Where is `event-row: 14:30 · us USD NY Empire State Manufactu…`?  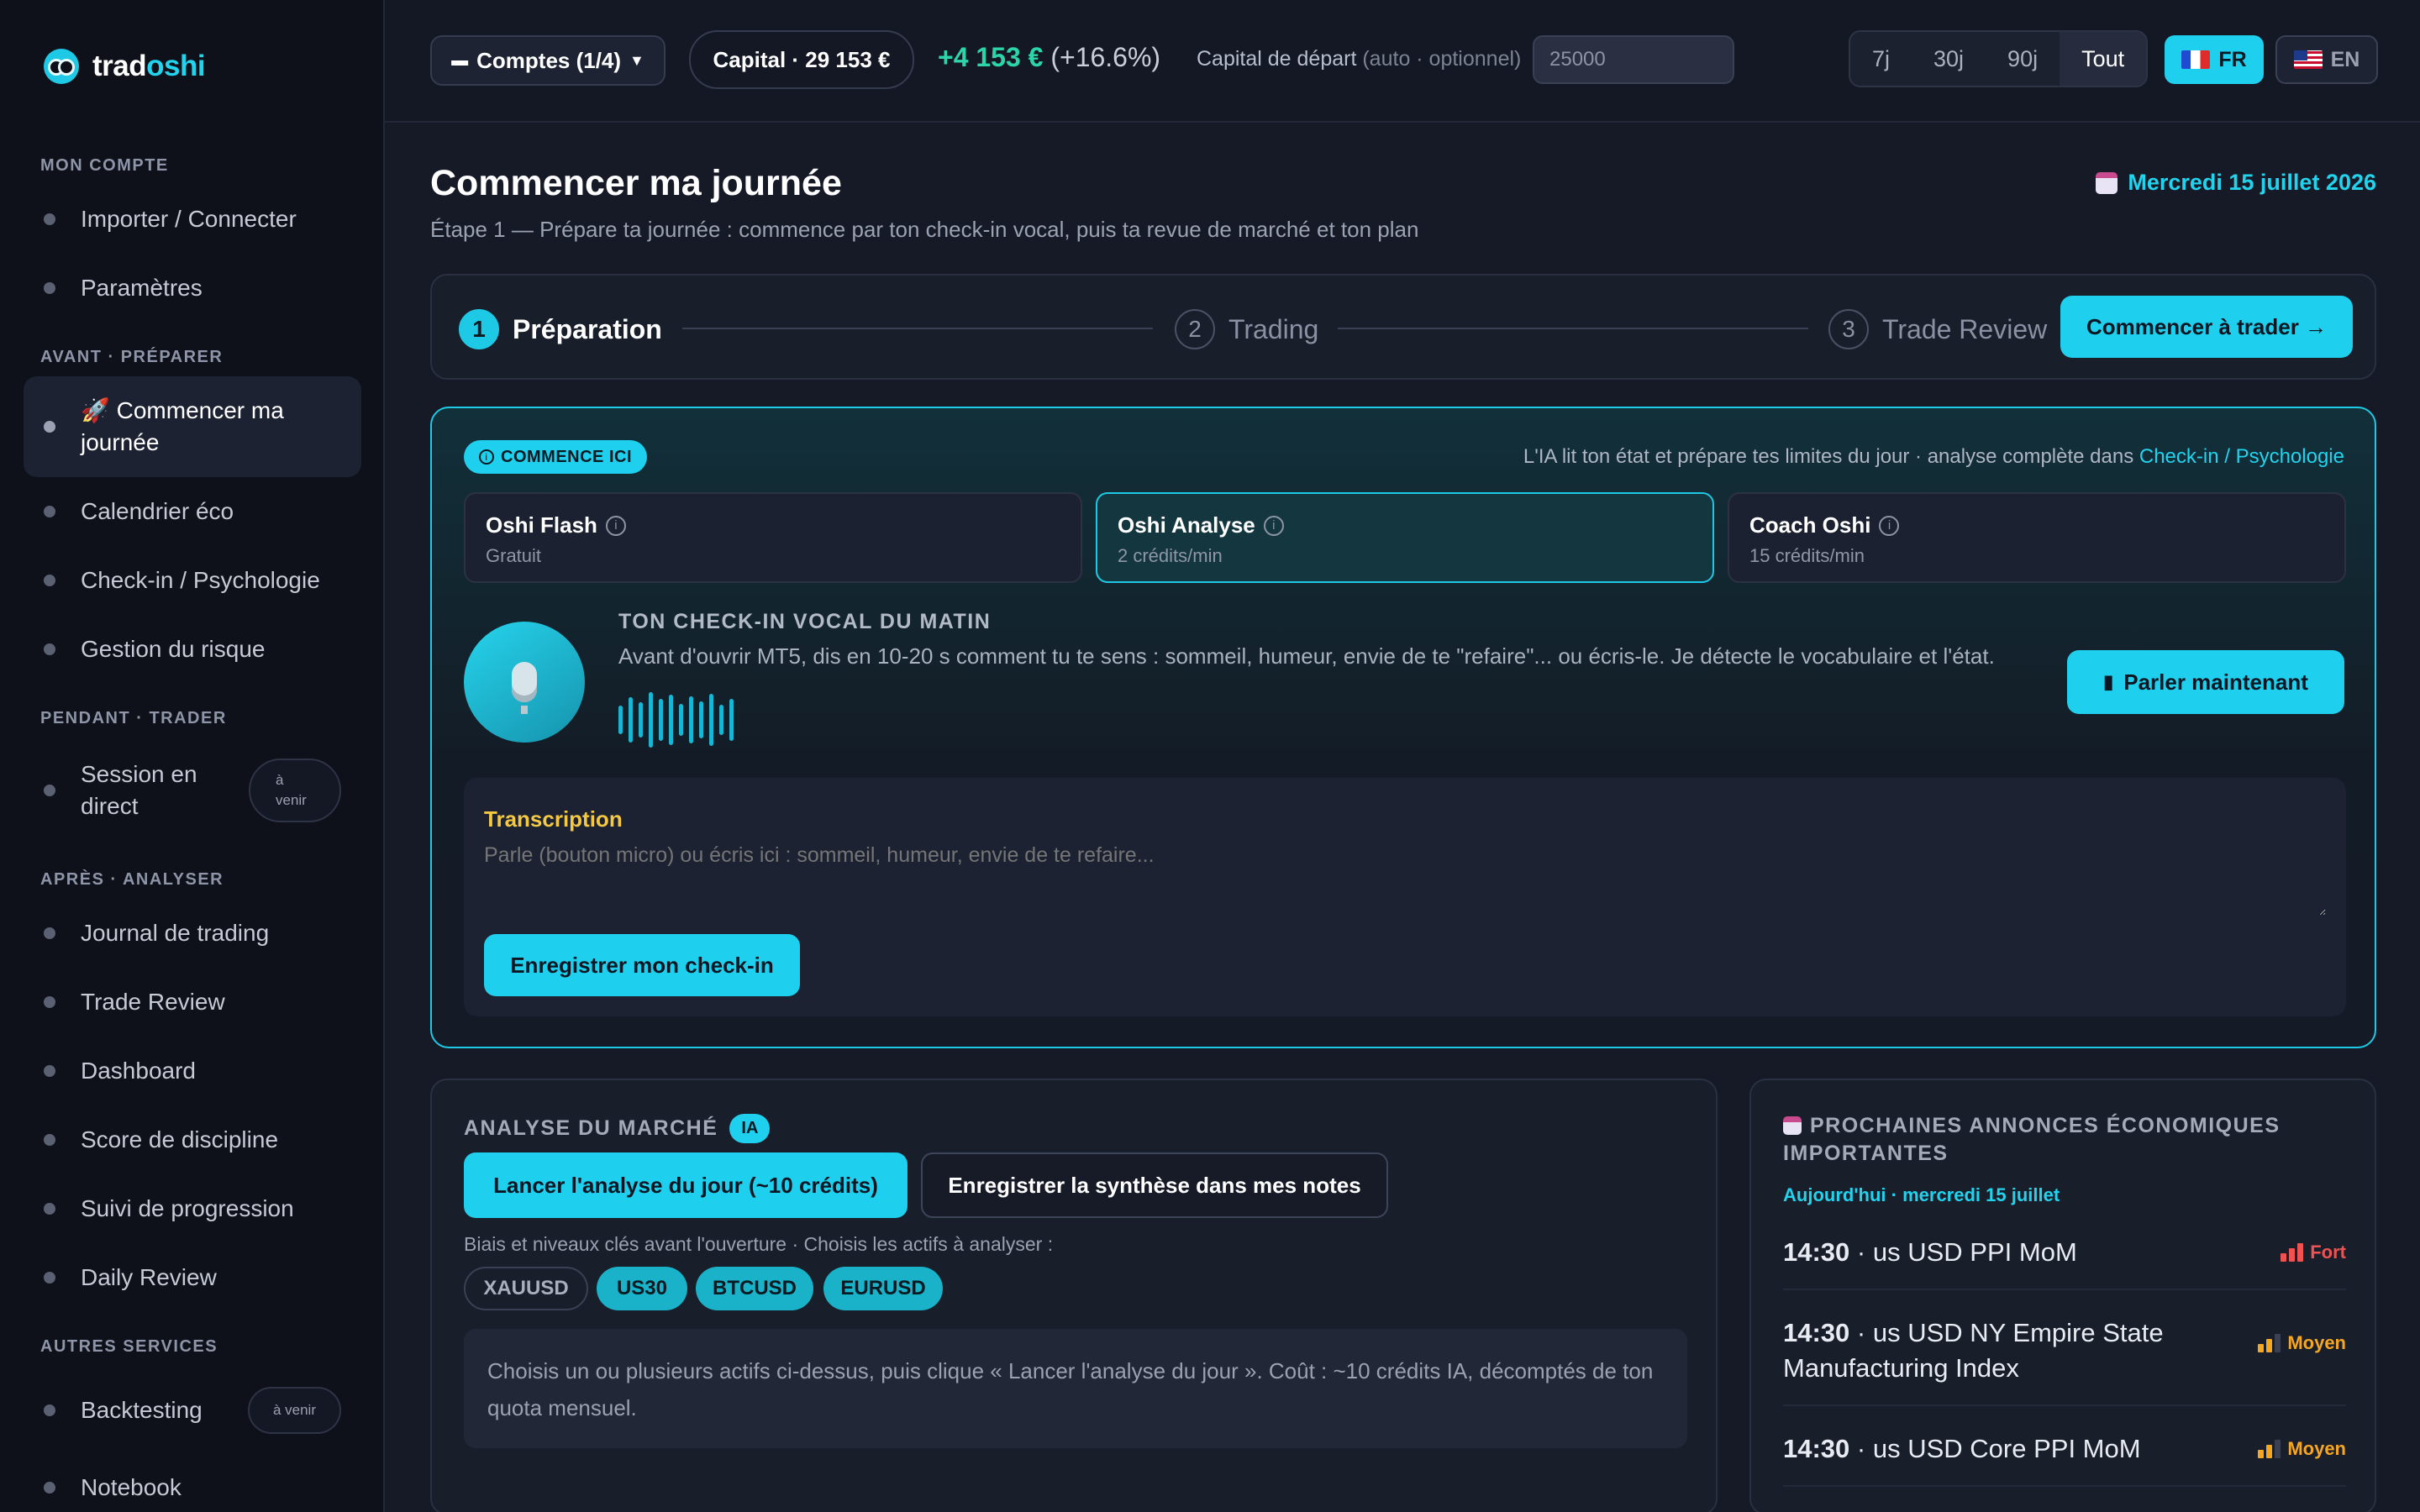 event-row: 14:30 · us USD NY Empire State Manufactu… is located at coordinates (2064, 1360).